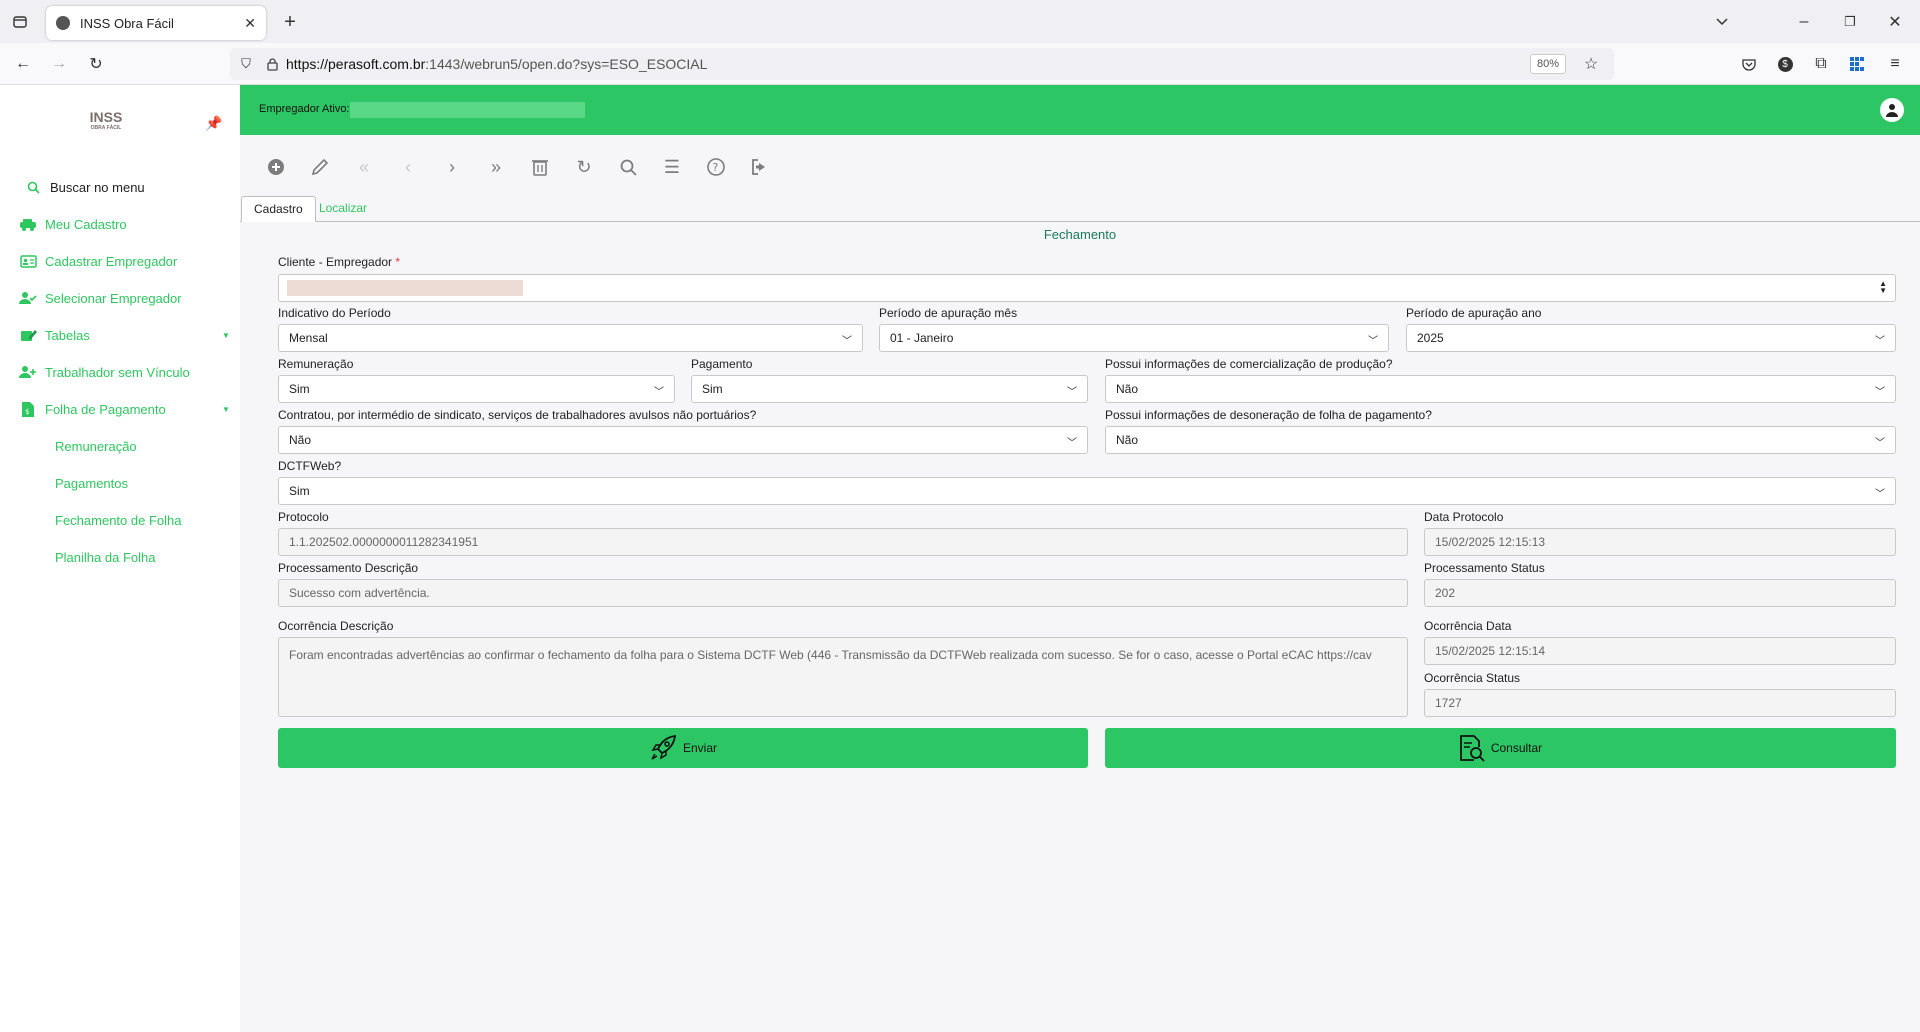 The image size is (1920, 1032). I want to click on url-path: :1443/webrun5/open.do?sys=ESO_ESOCIAL, so click(566, 64).